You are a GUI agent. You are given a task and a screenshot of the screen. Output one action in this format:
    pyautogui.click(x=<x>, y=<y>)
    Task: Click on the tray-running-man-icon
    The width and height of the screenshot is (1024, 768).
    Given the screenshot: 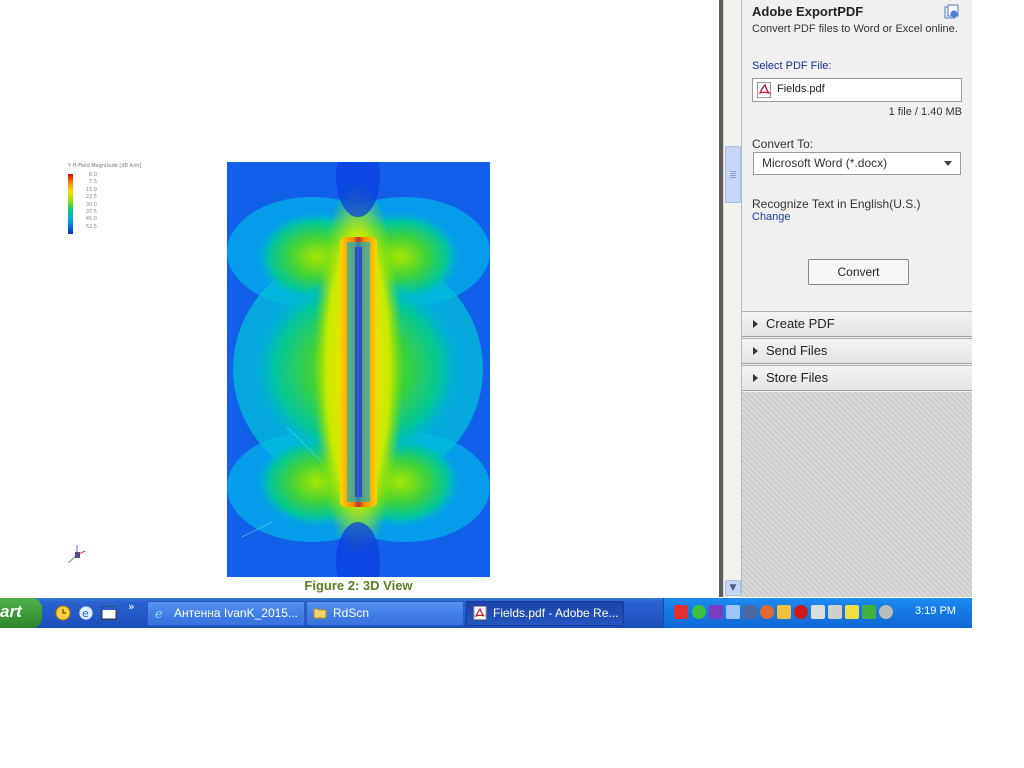 What is the action you would take?
    pyautogui.click(x=852, y=612)
    